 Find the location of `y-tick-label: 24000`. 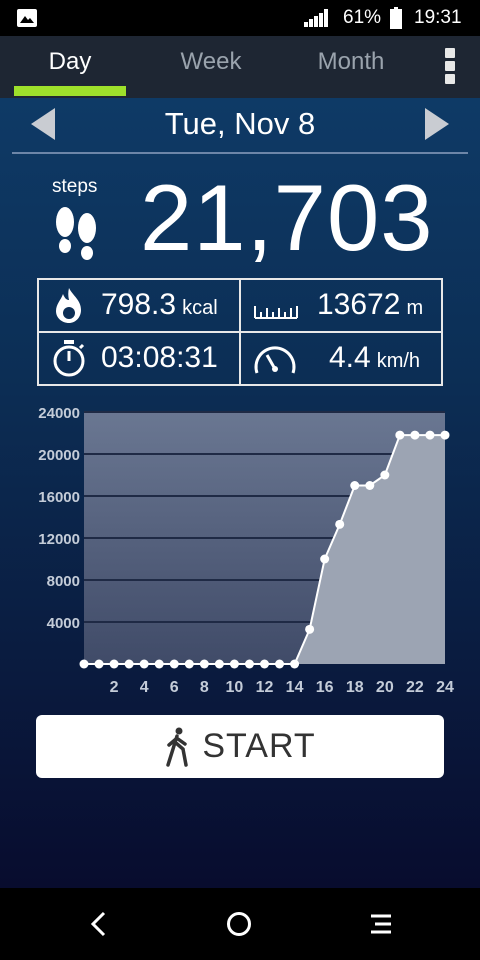

y-tick-label: 24000 is located at coordinates (59, 413).